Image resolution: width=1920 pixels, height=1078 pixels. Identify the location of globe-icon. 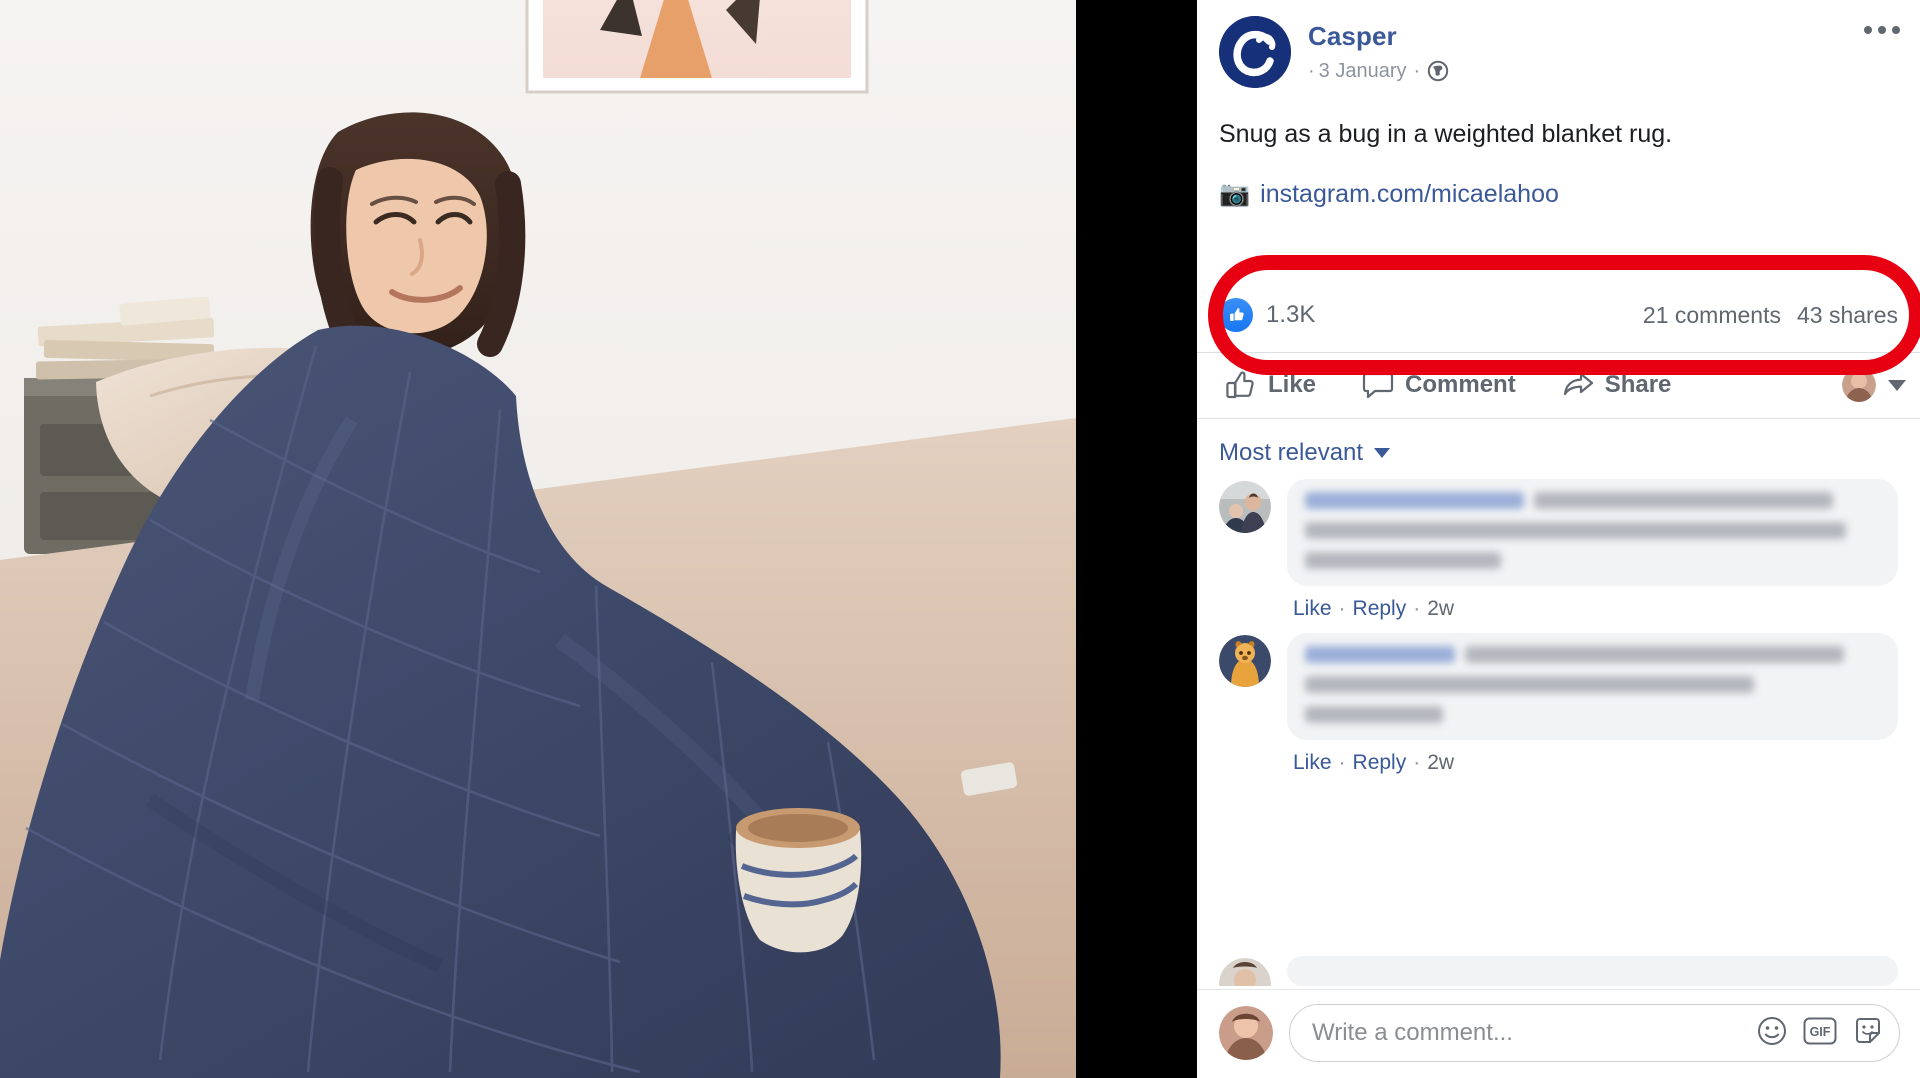
(1438, 71).